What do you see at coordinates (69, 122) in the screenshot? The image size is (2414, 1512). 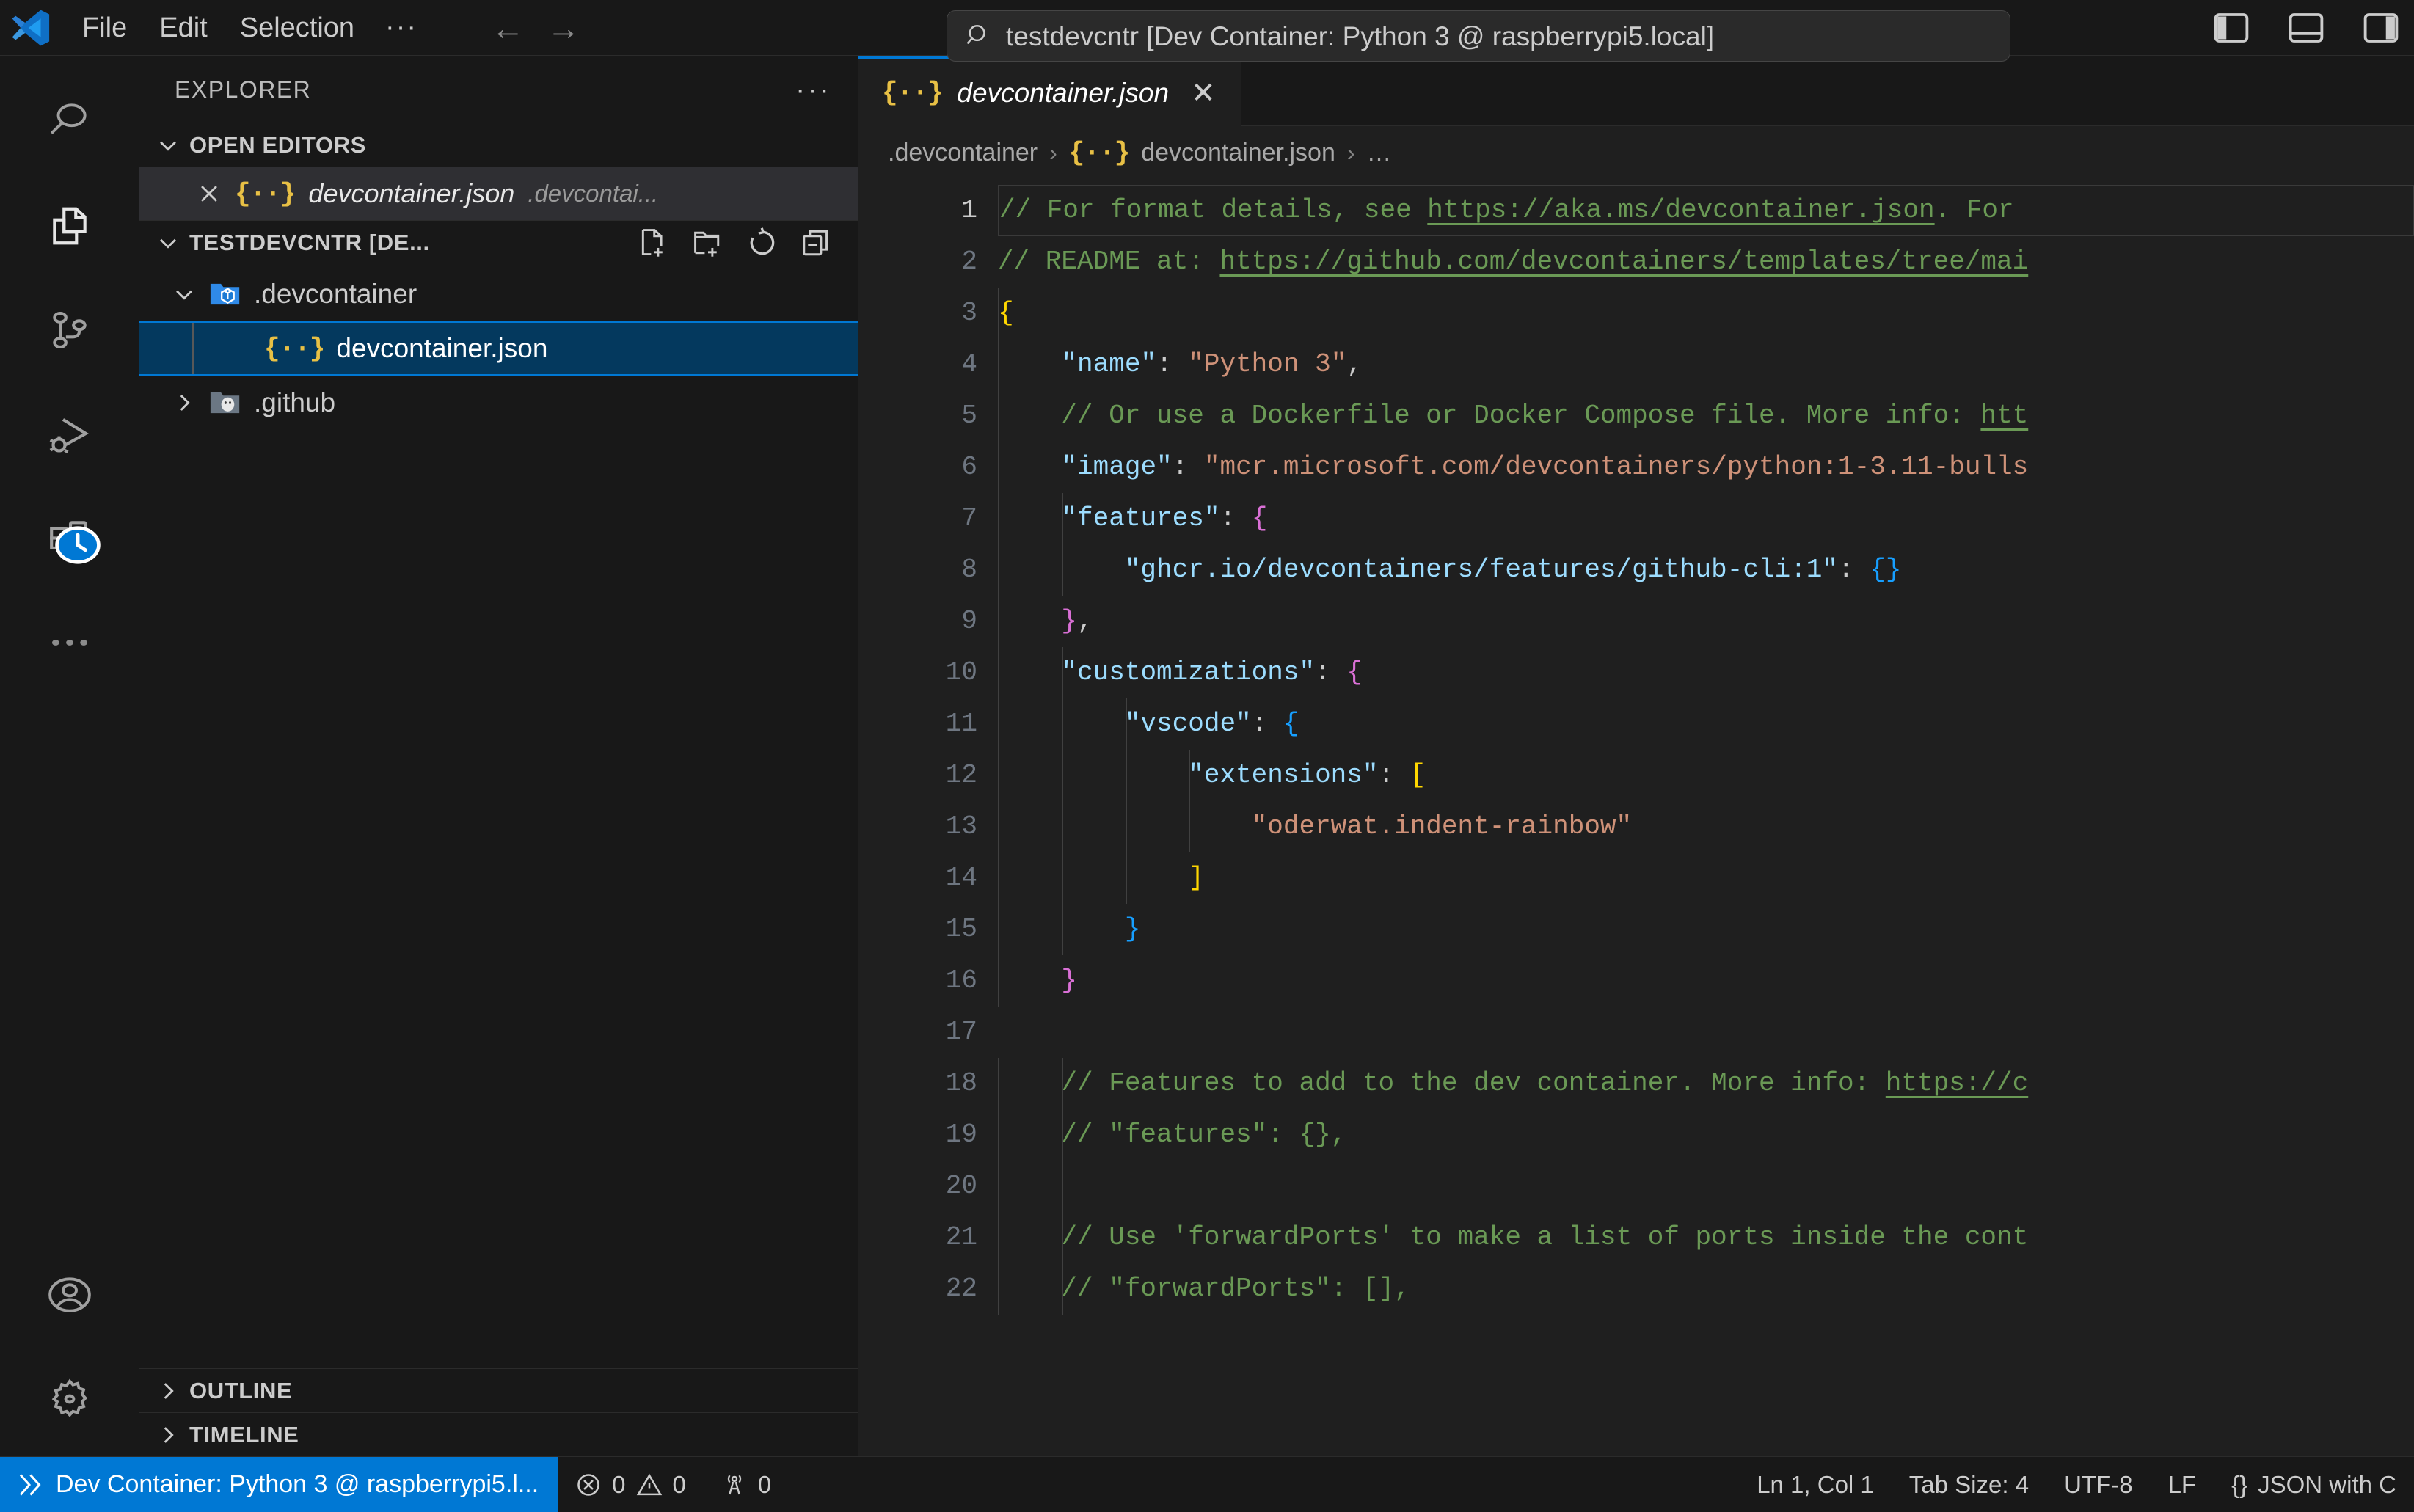 I see `activity-bar-item-search` at bounding box center [69, 122].